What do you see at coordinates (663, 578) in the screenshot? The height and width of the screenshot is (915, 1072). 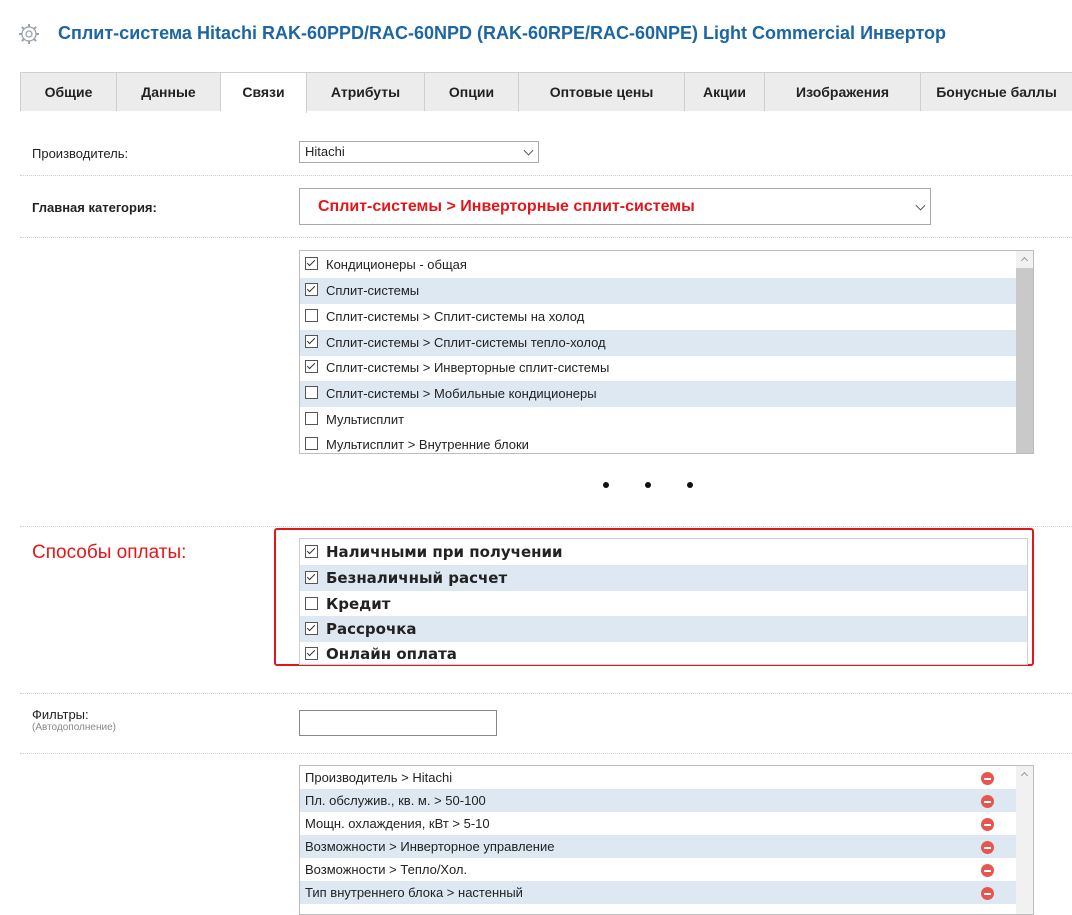 I see `payment-option: Безналичный расчет` at bounding box center [663, 578].